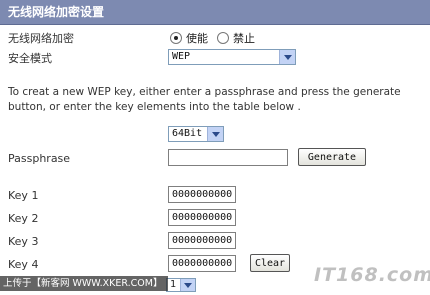 This screenshot has height=295, width=430. Describe the element at coordinates (23, 218) in the screenshot. I see `key-label: Key 2` at that location.